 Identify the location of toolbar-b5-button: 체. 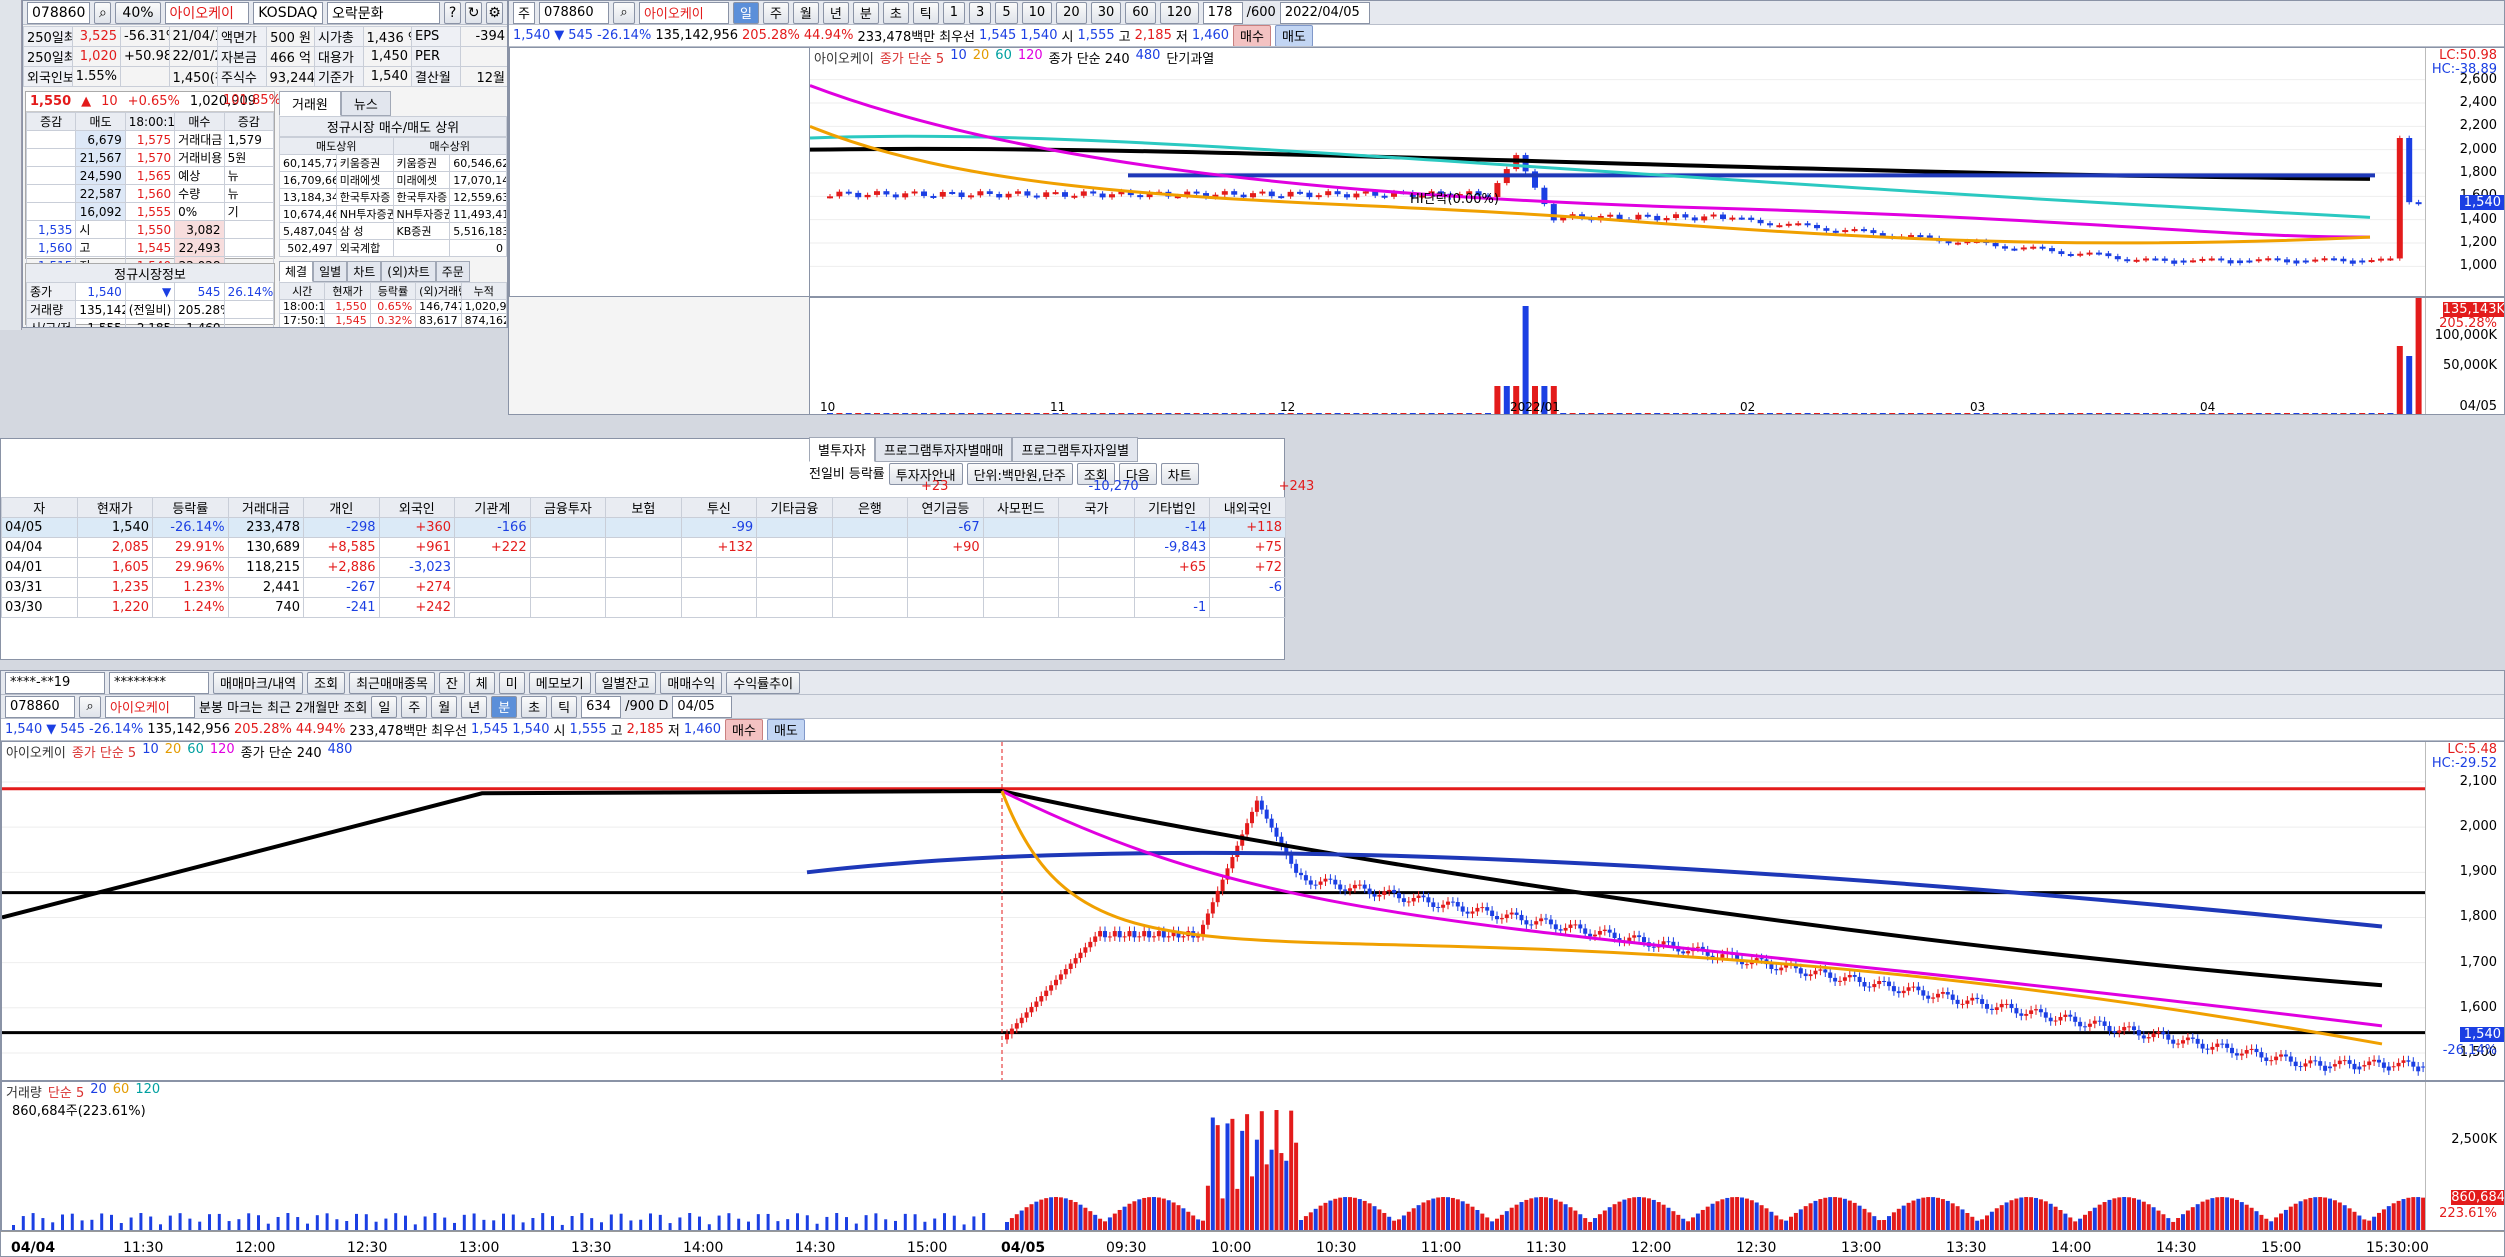
(481, 682).